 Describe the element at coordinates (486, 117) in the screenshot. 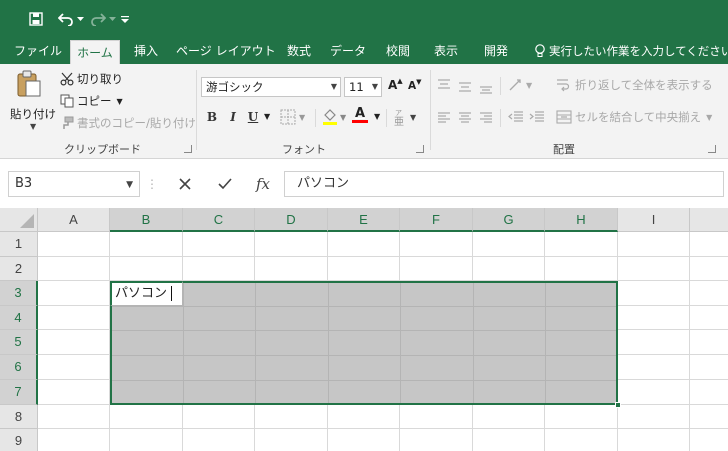

I see `align-right-button` at that location.